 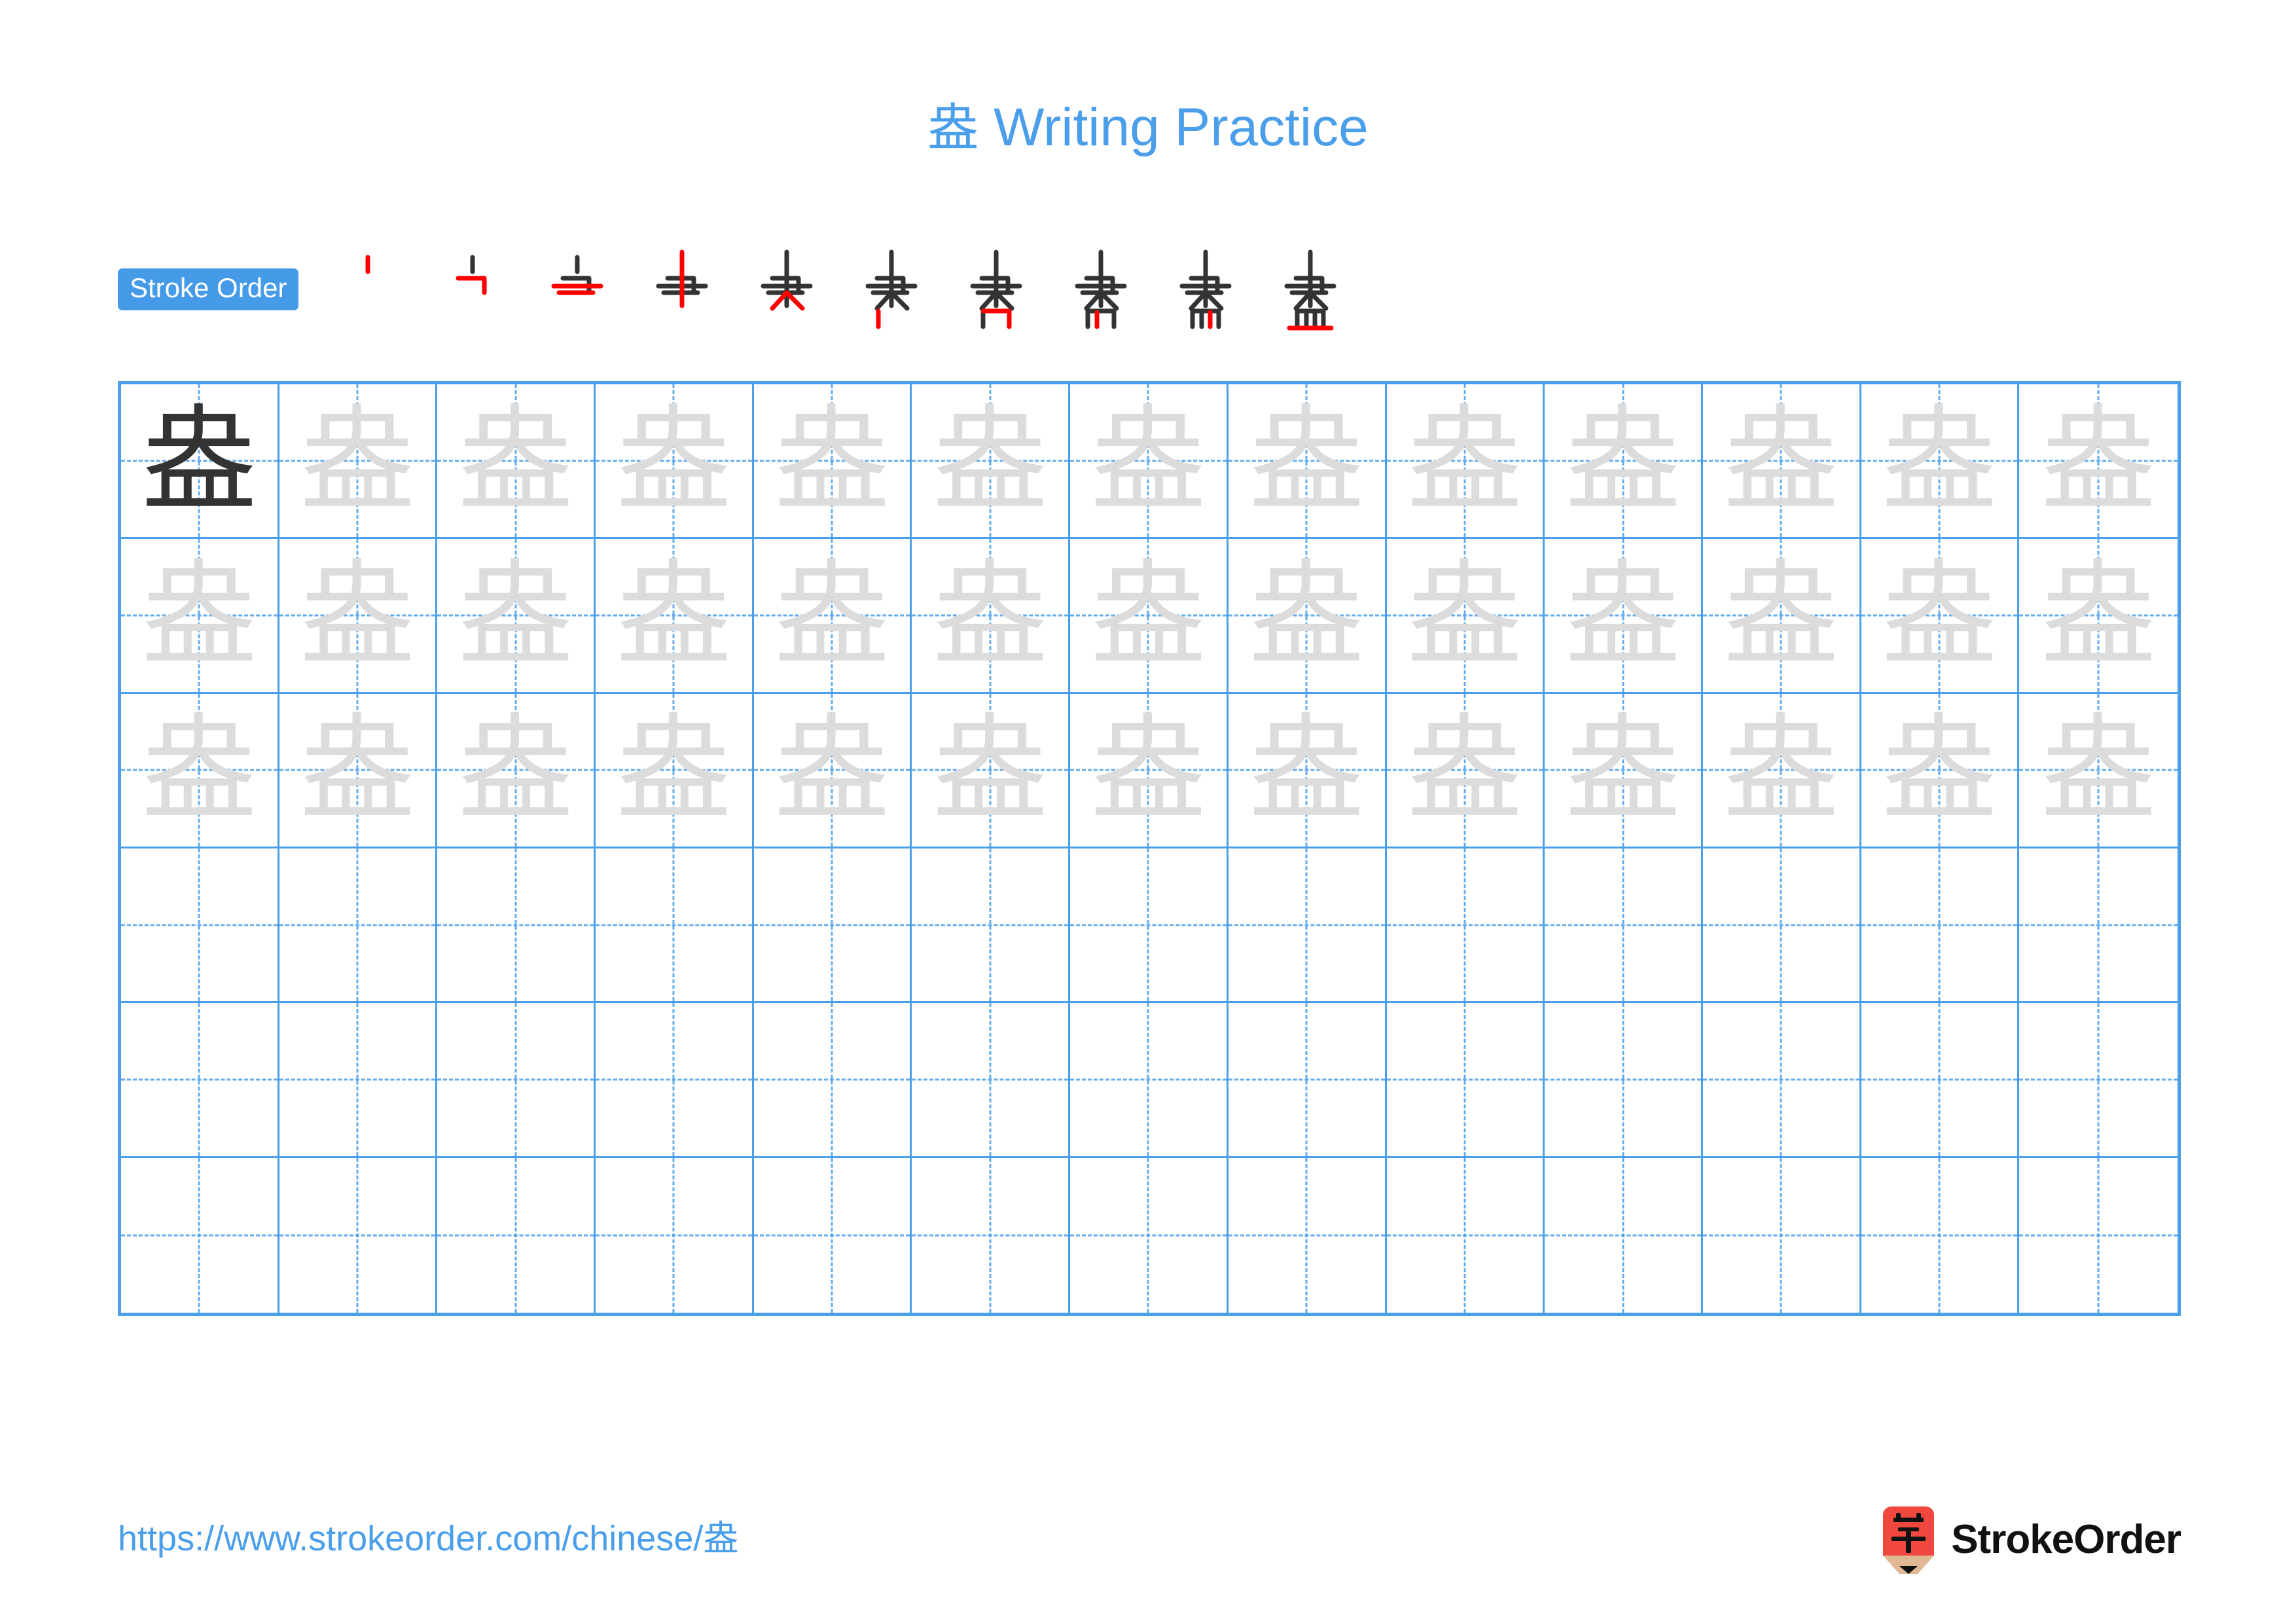 What do you see at coordinates (516, 770) in the screenshot?
I see `practice-cell-r3-c3: 盎` at bounding box center [516, 770].